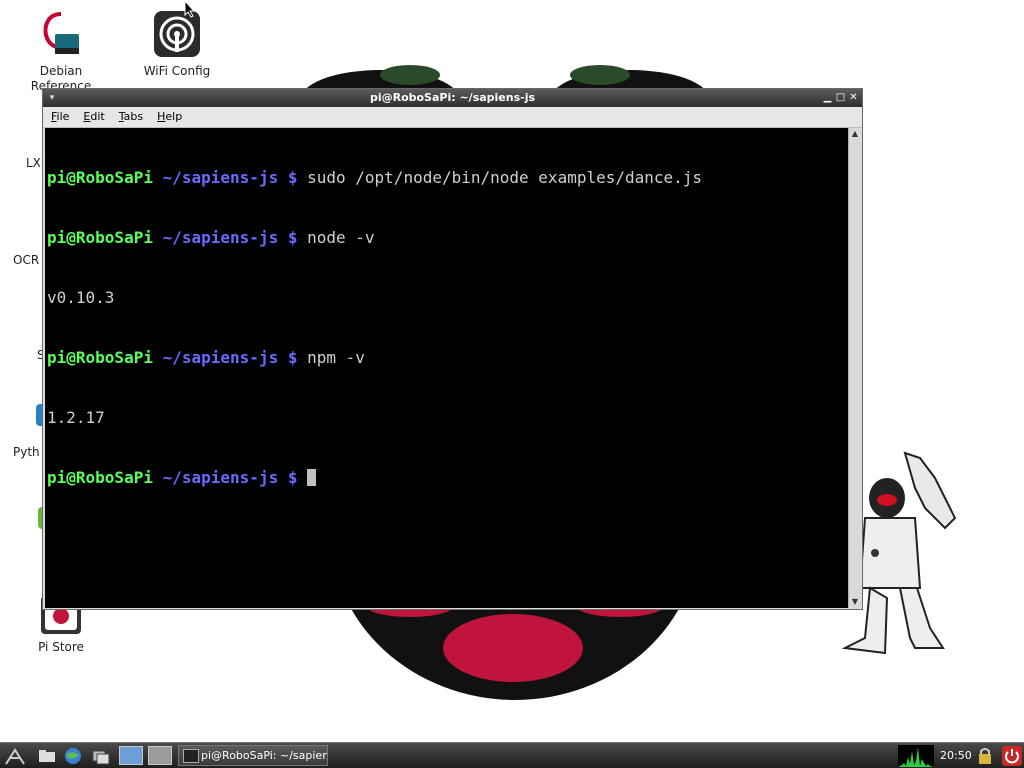 The width and height of the screenshot is (1024, 768). I want to click on output-text: 1.2.17, so click(76, 417).